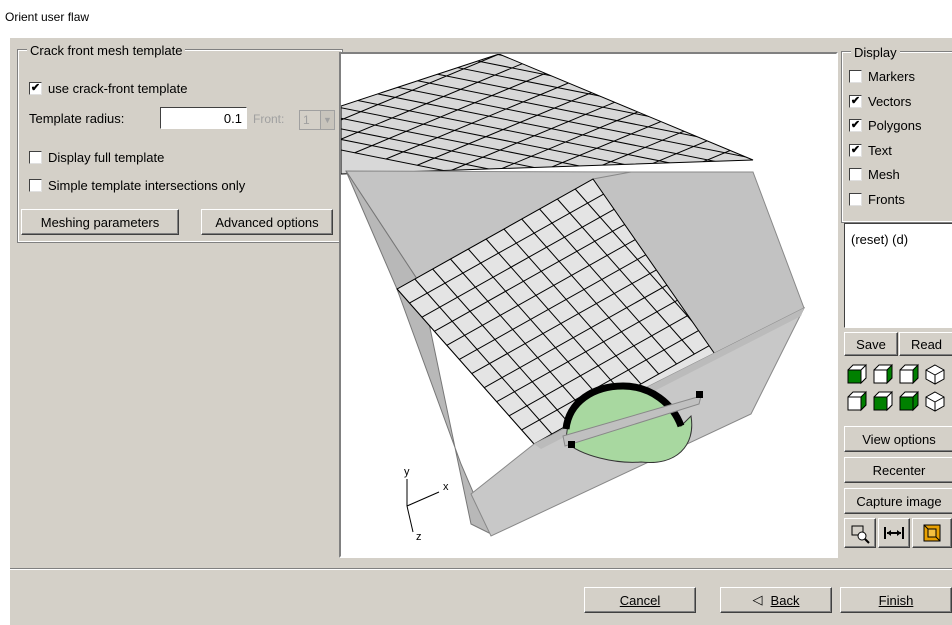 The height and width of the screenshot is (625, 952). What do you see at coordinates (855, 150) in the screenshot?
I see `display-text-check-box: ✔` at bounding box center [855, 150].